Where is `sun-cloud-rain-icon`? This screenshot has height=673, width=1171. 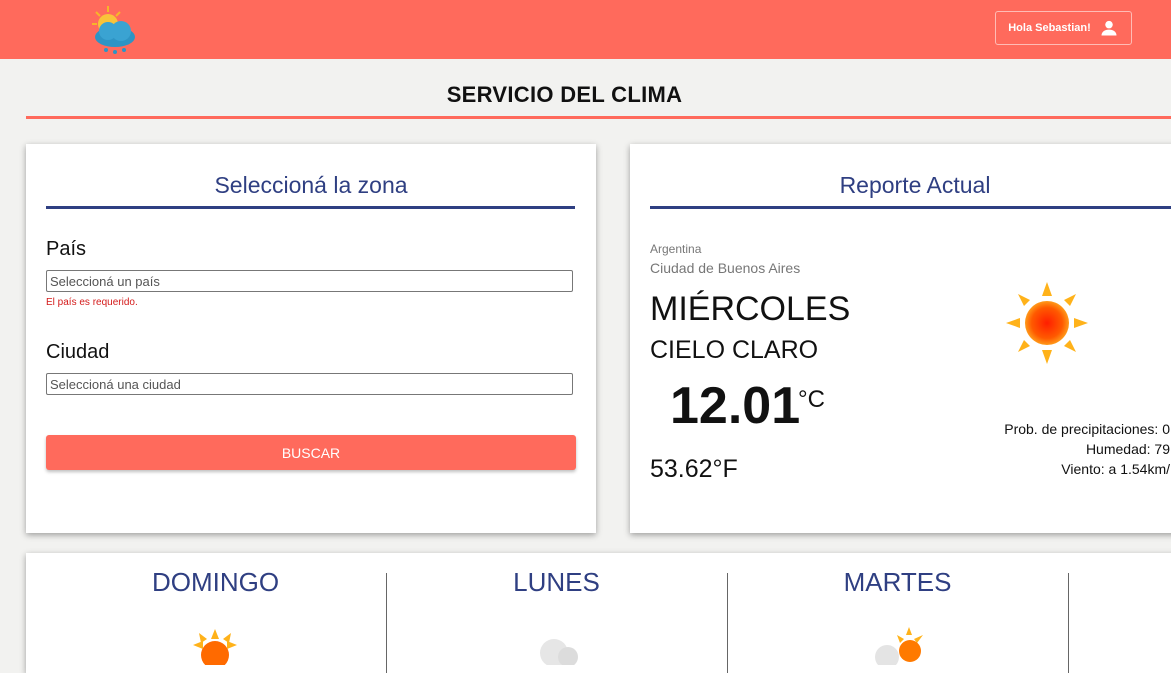
sun-cloud-rain-icon is located at coordinates (114, 30).